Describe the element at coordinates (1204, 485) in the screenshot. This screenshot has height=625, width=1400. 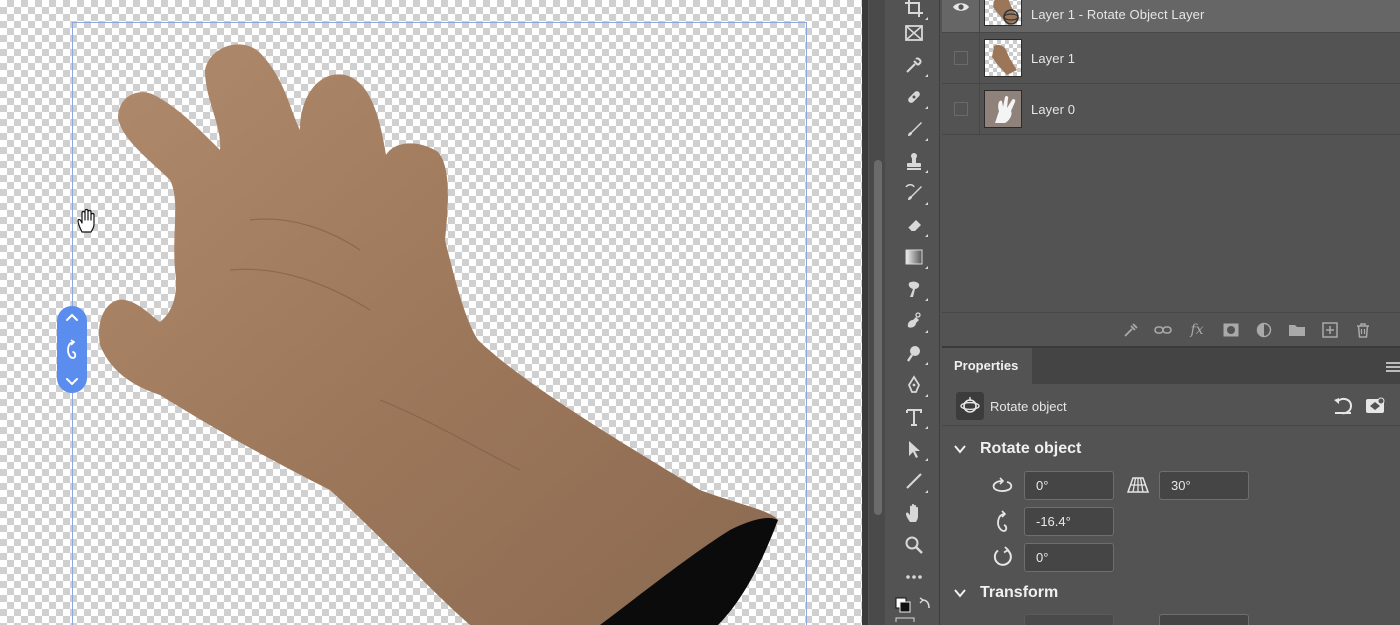
I see `field-of-view-field: 30°` at that location.